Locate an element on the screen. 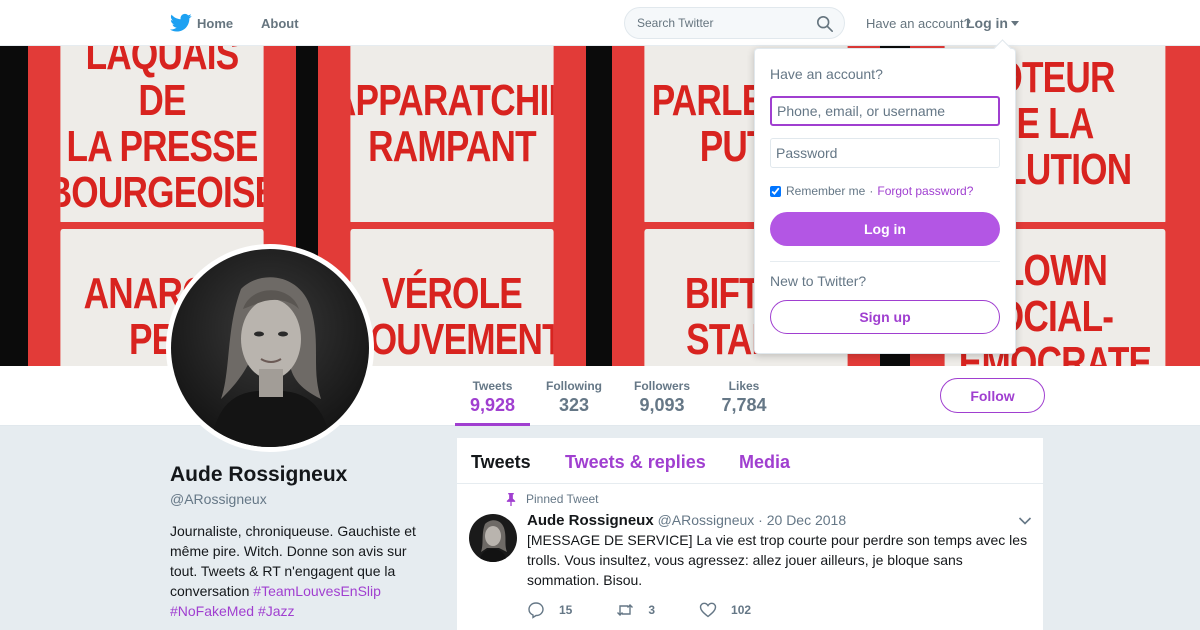 The width and height of the screenshot is (1200, 630). pinned-text: Pinned Tweet is located at coordinates (562, 499).